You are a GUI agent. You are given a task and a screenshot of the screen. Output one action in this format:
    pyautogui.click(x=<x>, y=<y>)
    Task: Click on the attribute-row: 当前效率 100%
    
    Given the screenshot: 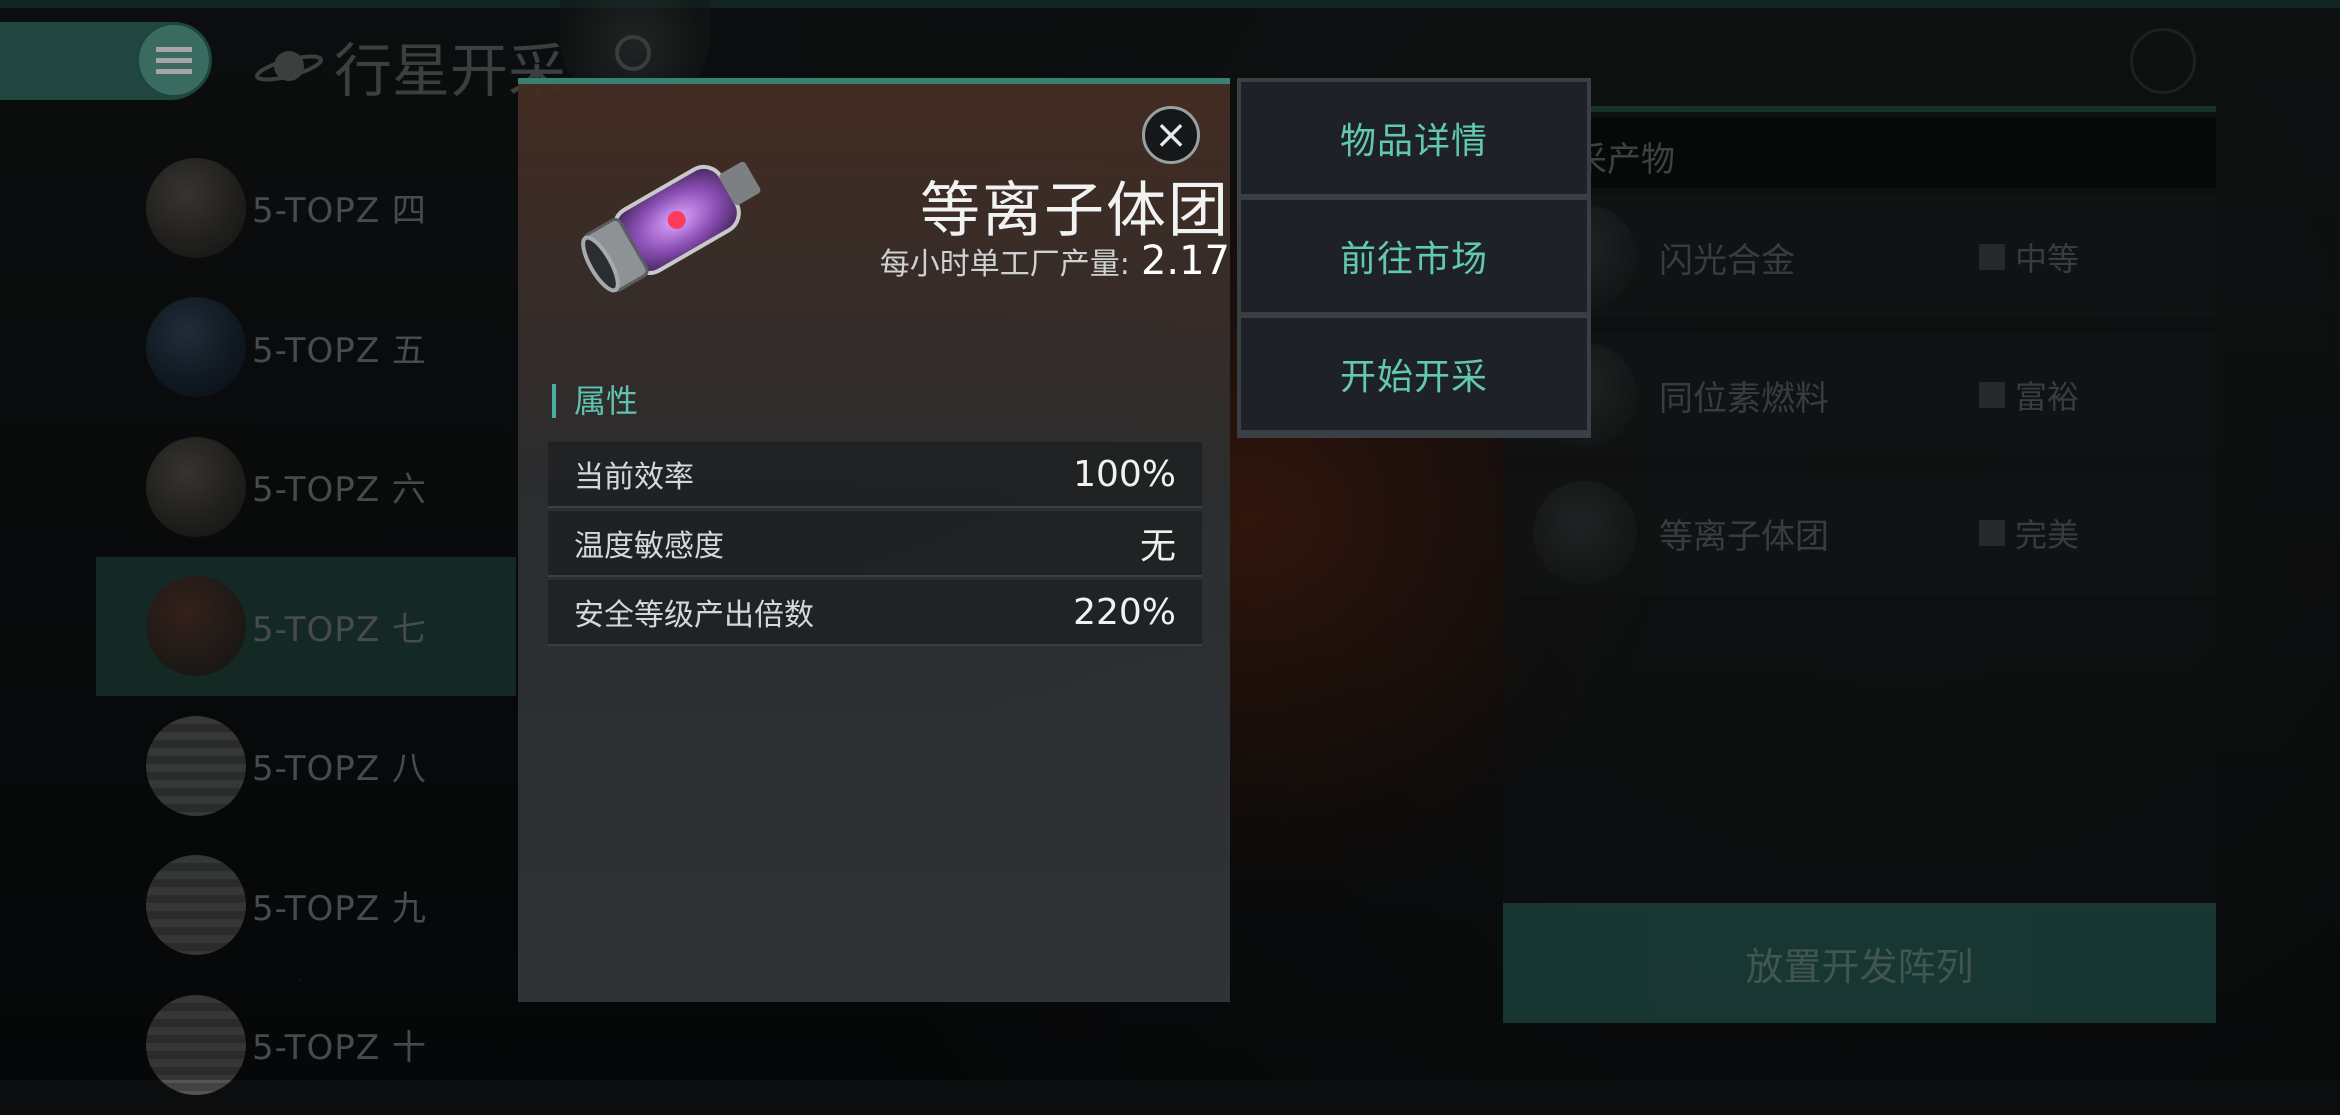 What is the action you would take?
    pyautogui.click(x=875, y=475)
    